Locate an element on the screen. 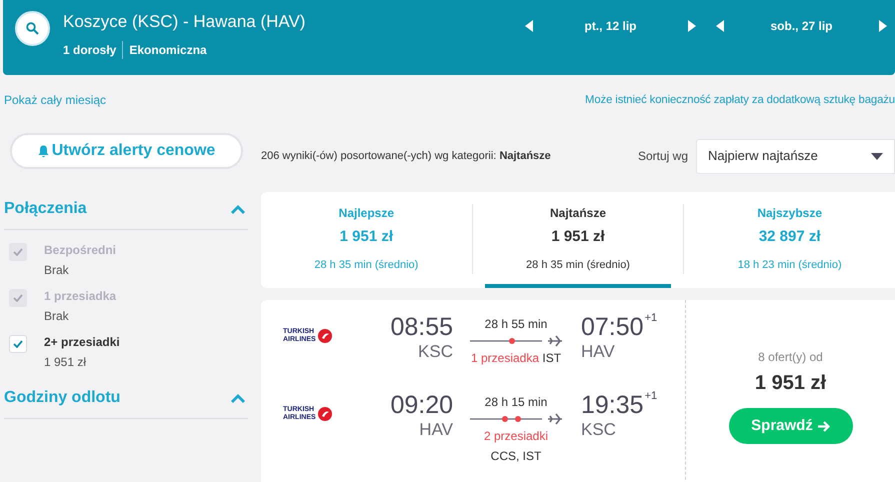  search-icon is located at coordinates (32, 28).